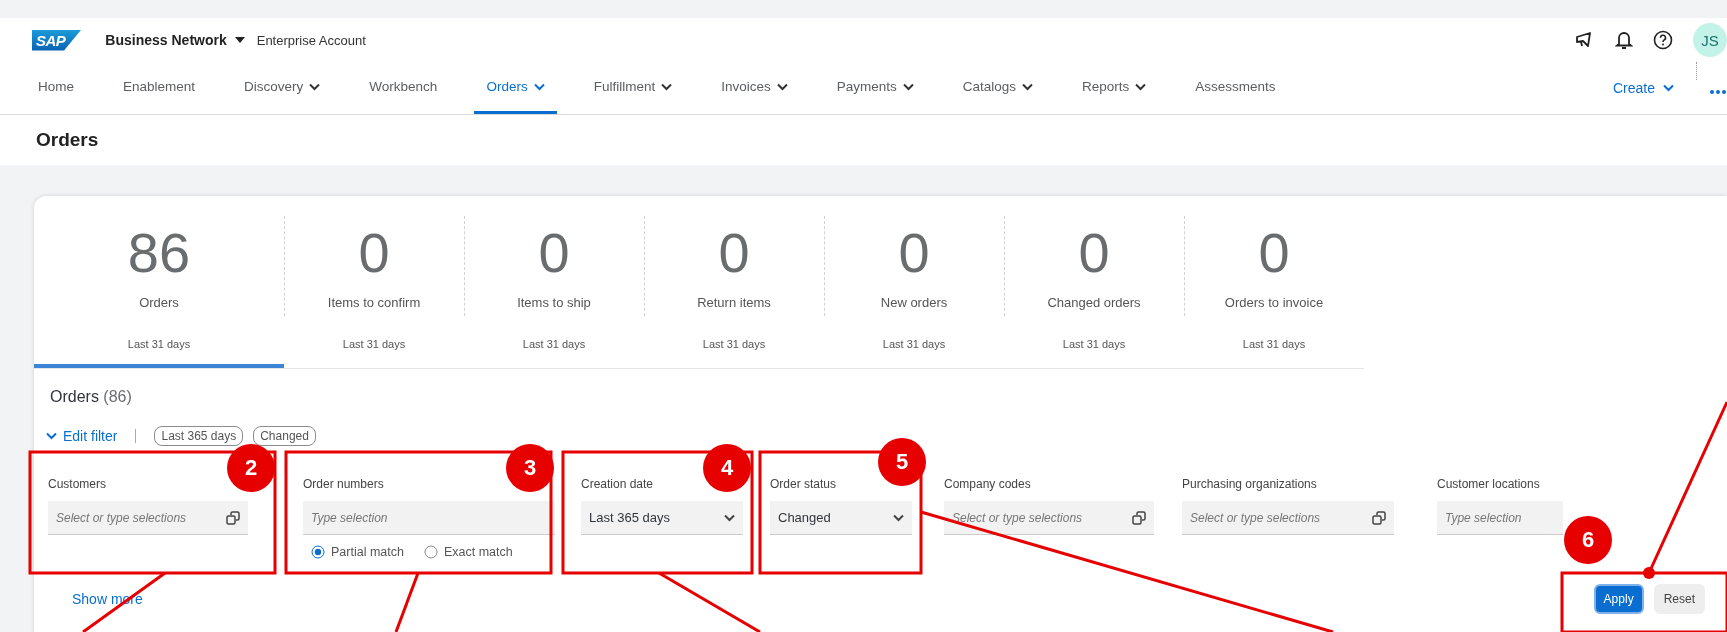 The width and height of the screenshot is (1727, 632). I want to click on dropdown: Last 365 days, so click(662, 518).